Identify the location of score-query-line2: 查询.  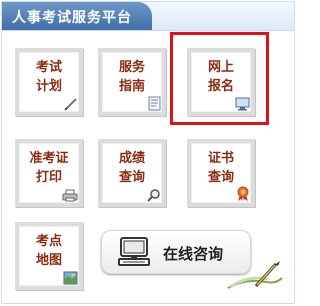
(131, 177).